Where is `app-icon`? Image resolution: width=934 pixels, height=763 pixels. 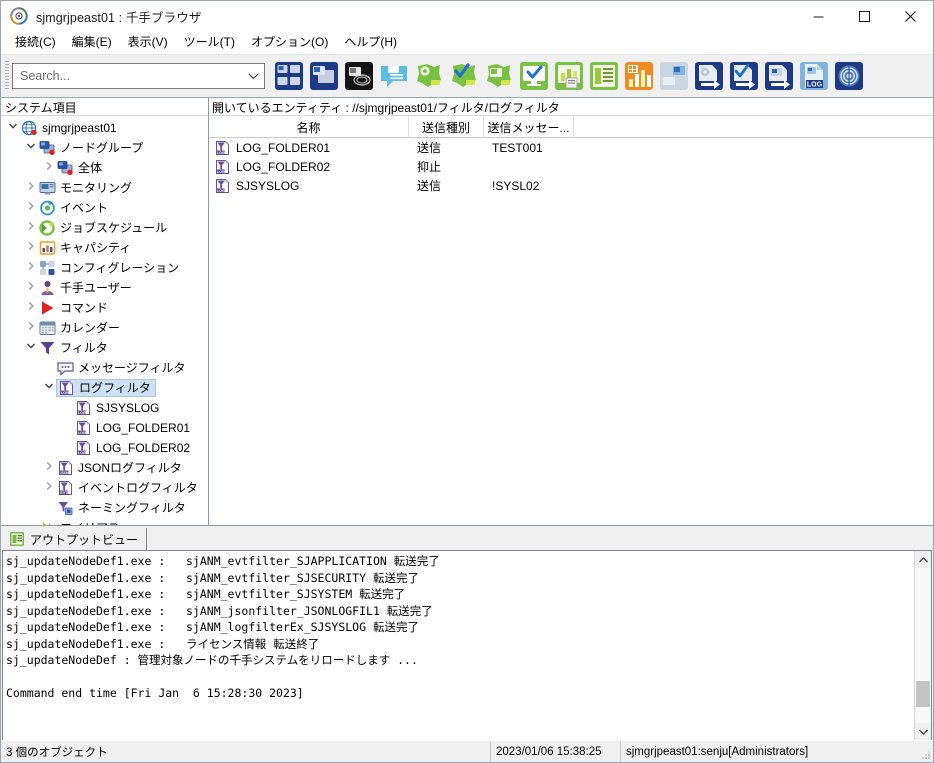
app-icon is located at coordinates (19, 16).